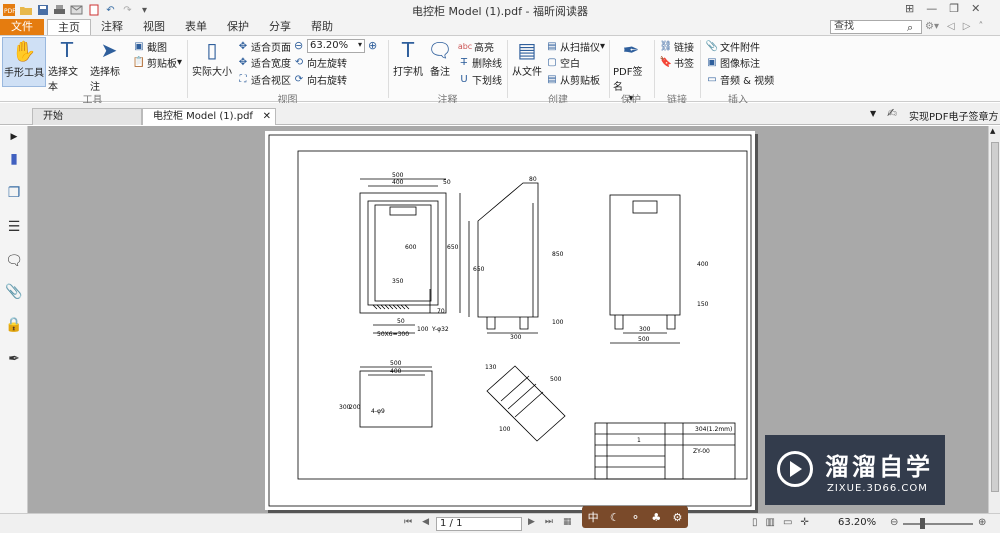 This screenshot has height=533, width=1000. Describe the element at coordinates (109, 65) in the screenshot. I see `select-annotation-button: ➤ 选择标注` at that location.